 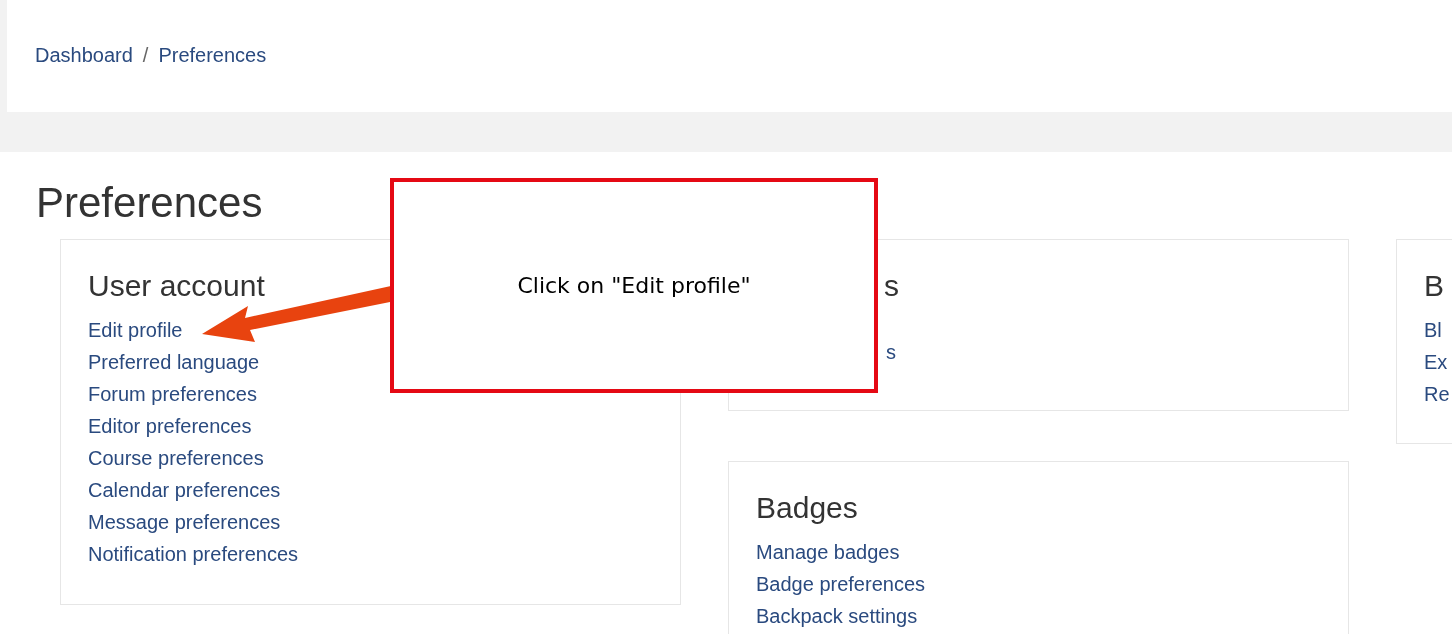 I want to click on card-title: Badges, so click(x=807, y=508).